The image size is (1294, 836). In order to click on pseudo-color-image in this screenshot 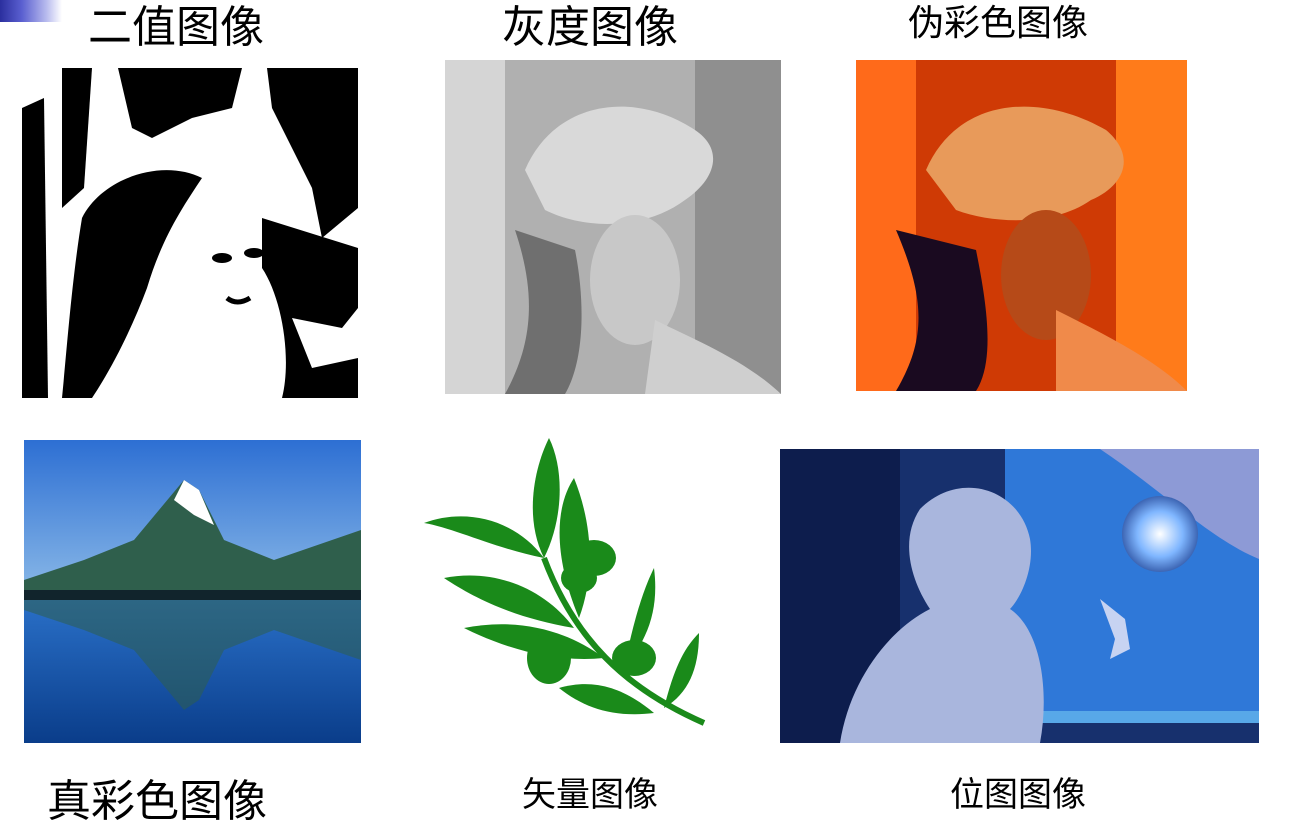, I will do `click(1021, 225)`.